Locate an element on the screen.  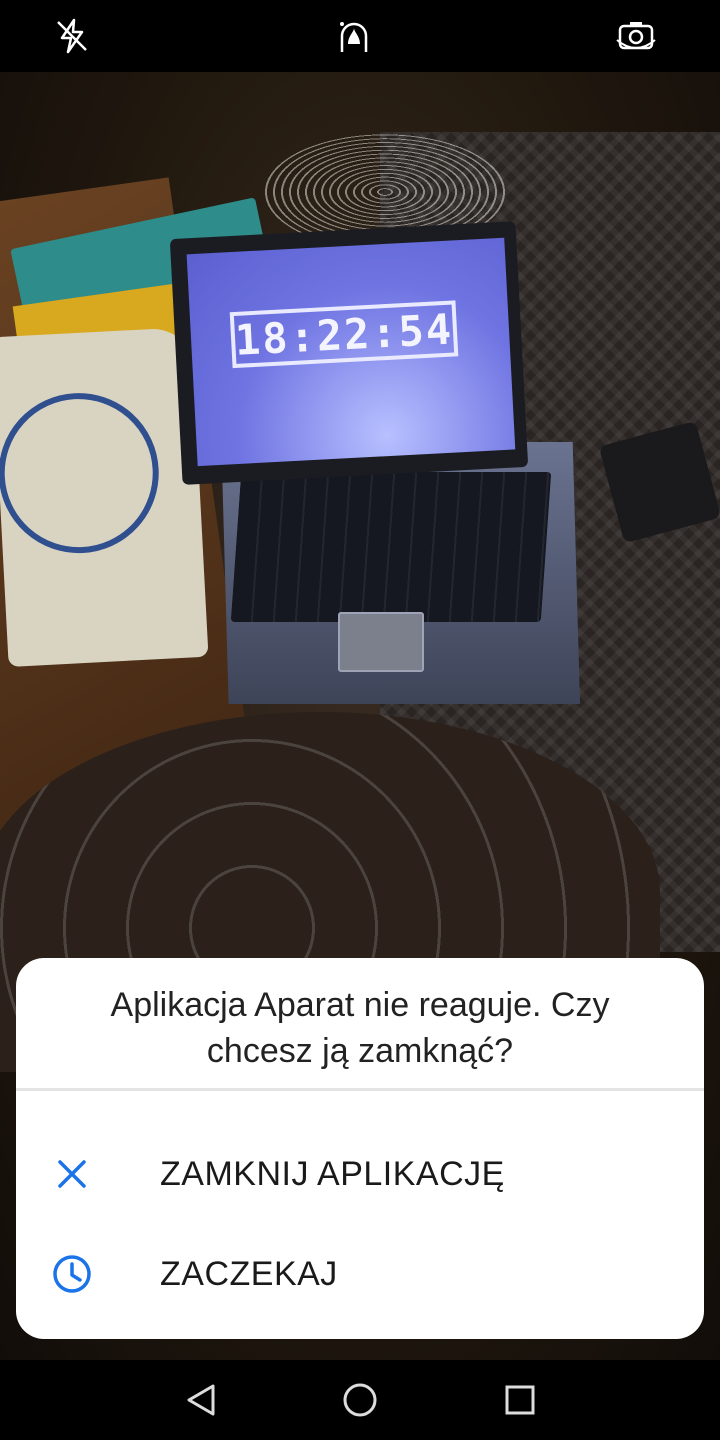
home-icon is located at coordinates (360, 1400).